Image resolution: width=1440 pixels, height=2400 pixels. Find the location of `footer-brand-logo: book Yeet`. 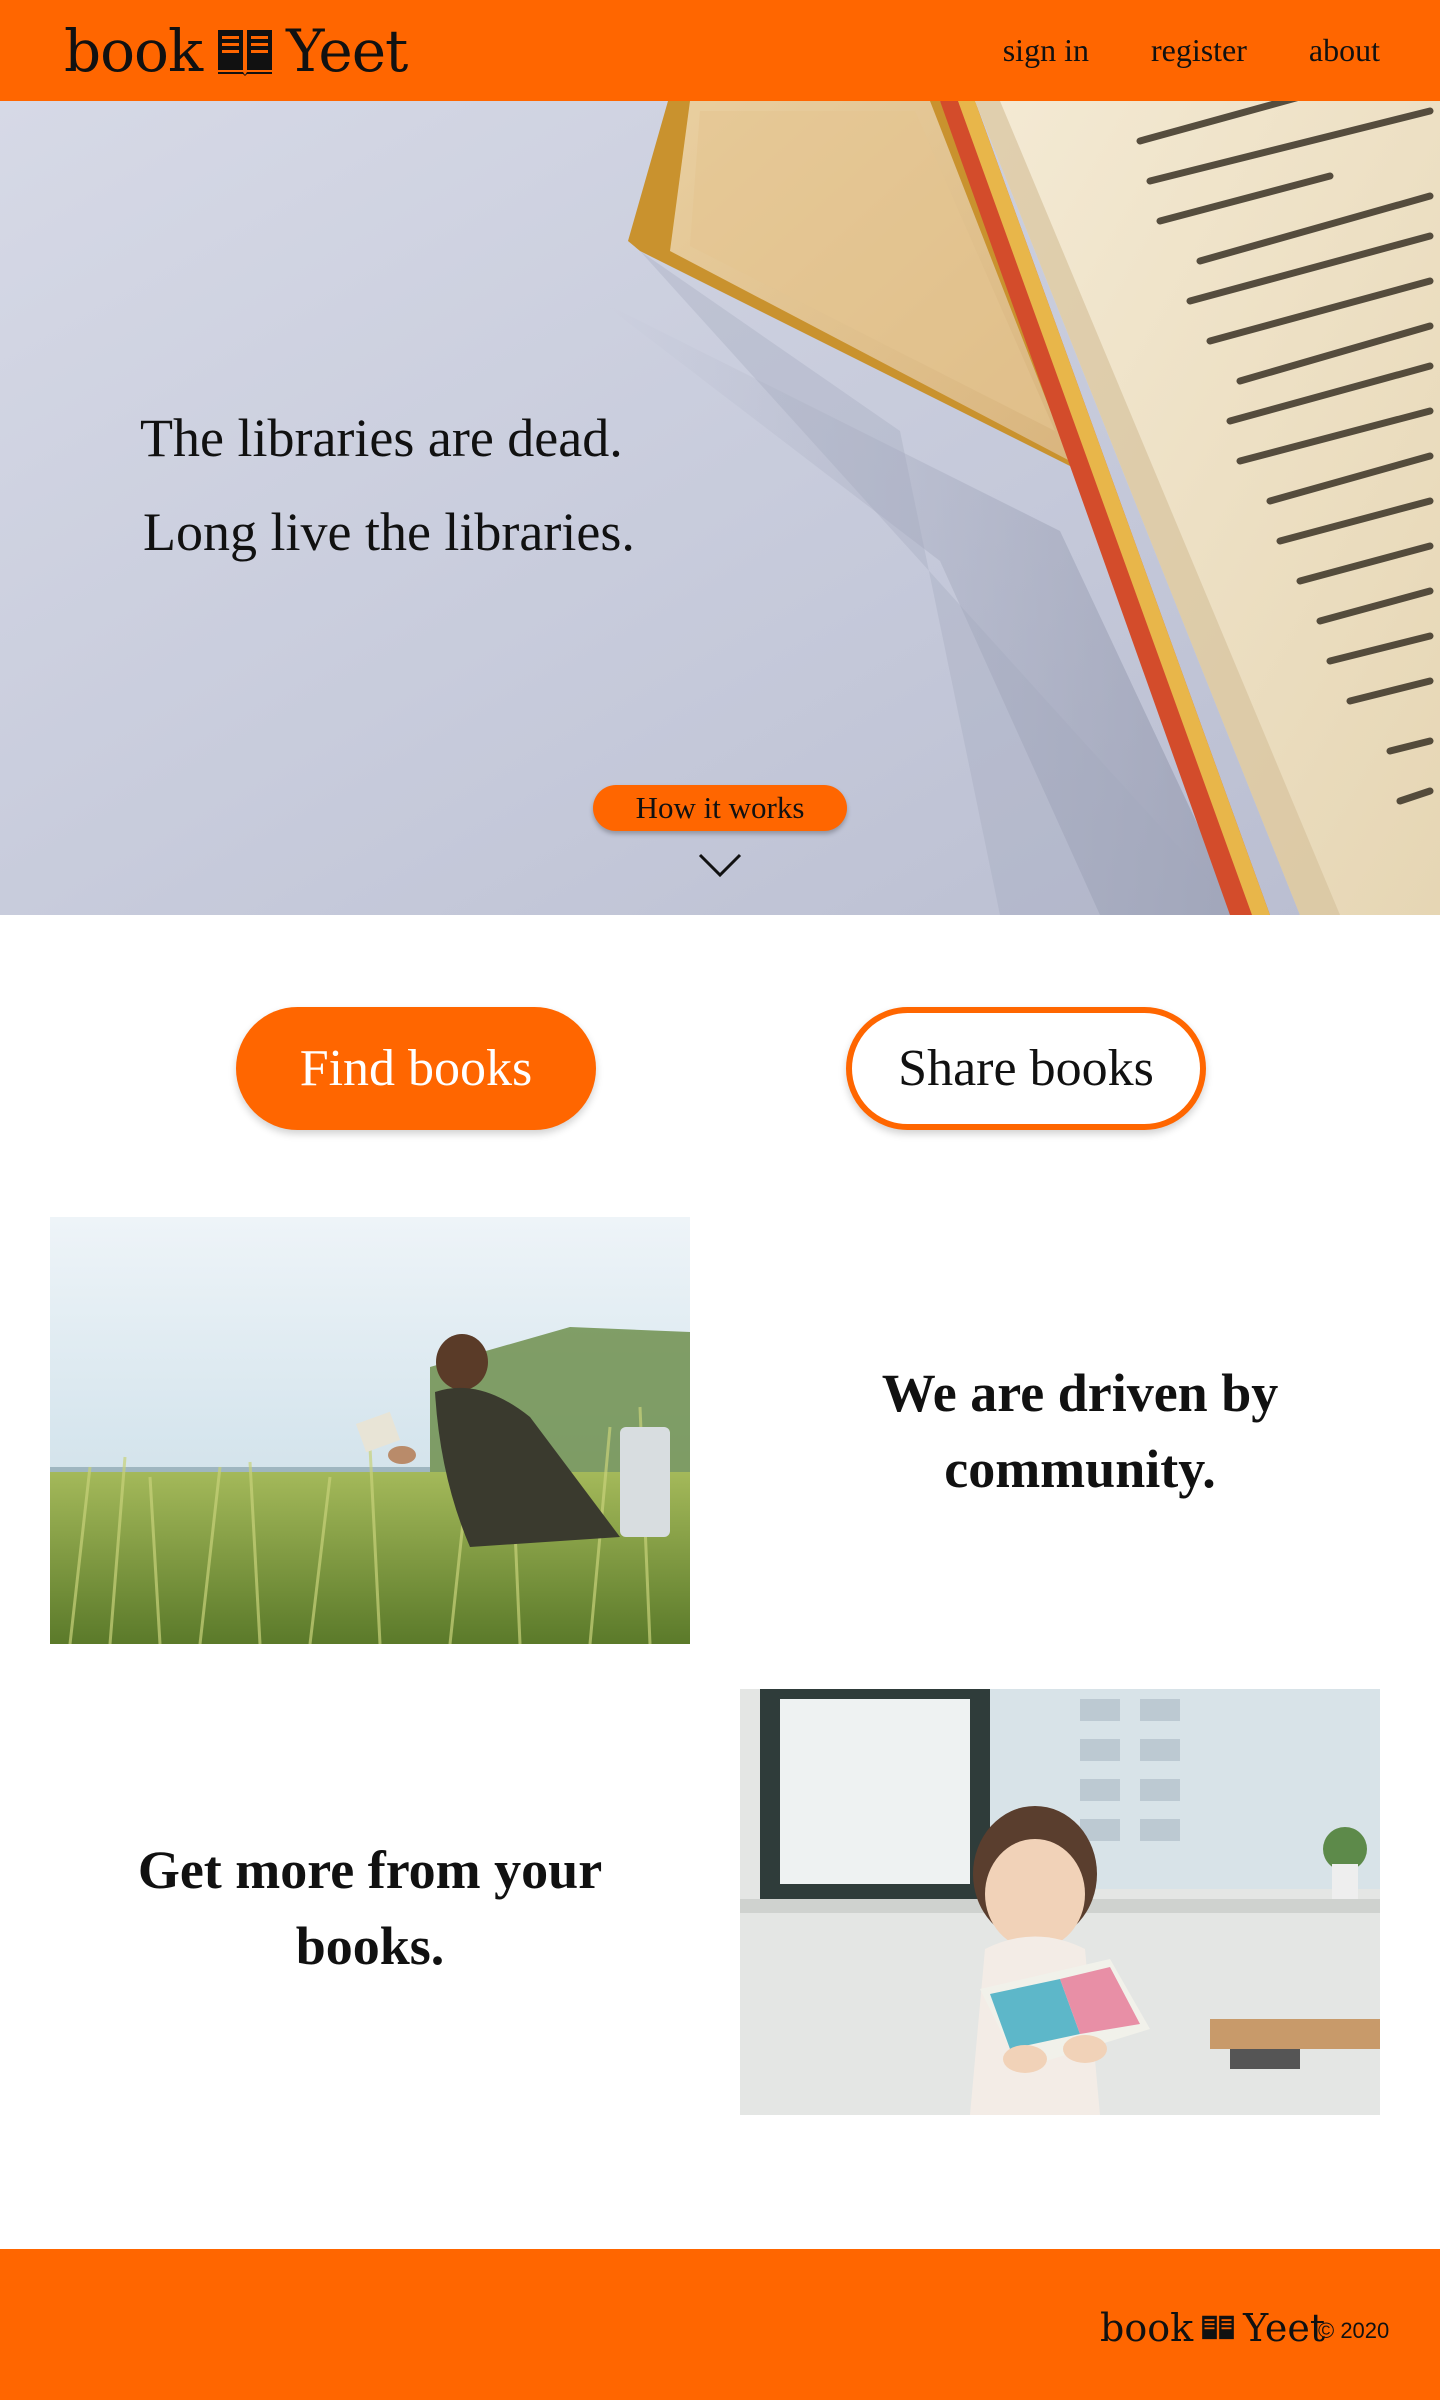

footer-brand-logo: book Yeet is located at coordinates (1212, 2328).